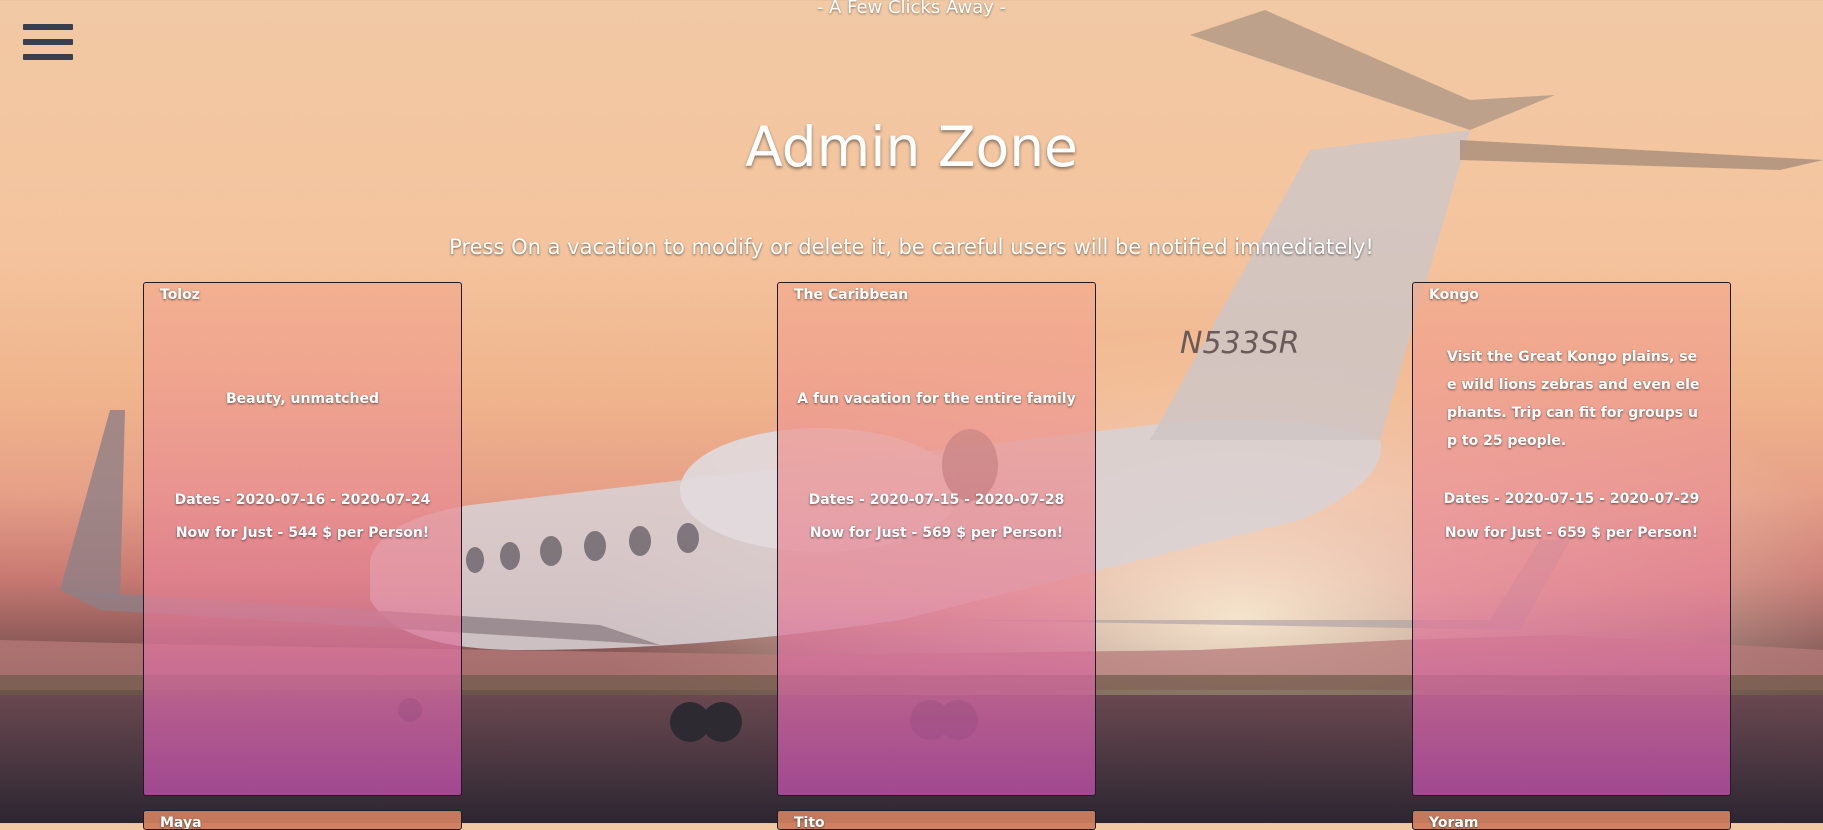 The width and height of the screenshot is (1823, 830). I want to click on hamburger-menu-icon, so click(48, 49).